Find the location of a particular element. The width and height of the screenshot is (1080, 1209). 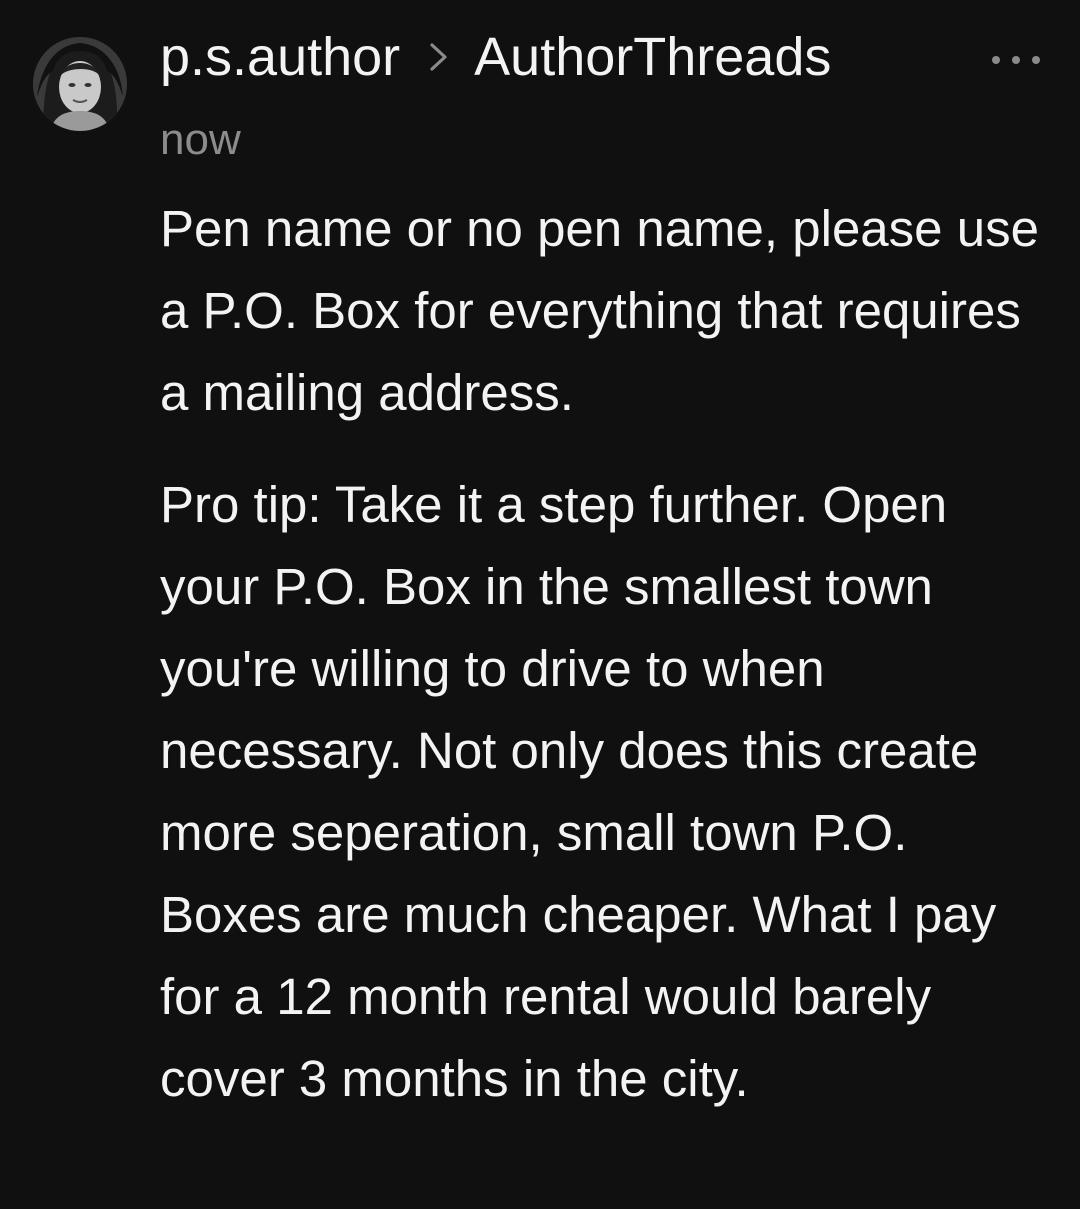

chevron-right-icon is located at coordinates (438, 57).